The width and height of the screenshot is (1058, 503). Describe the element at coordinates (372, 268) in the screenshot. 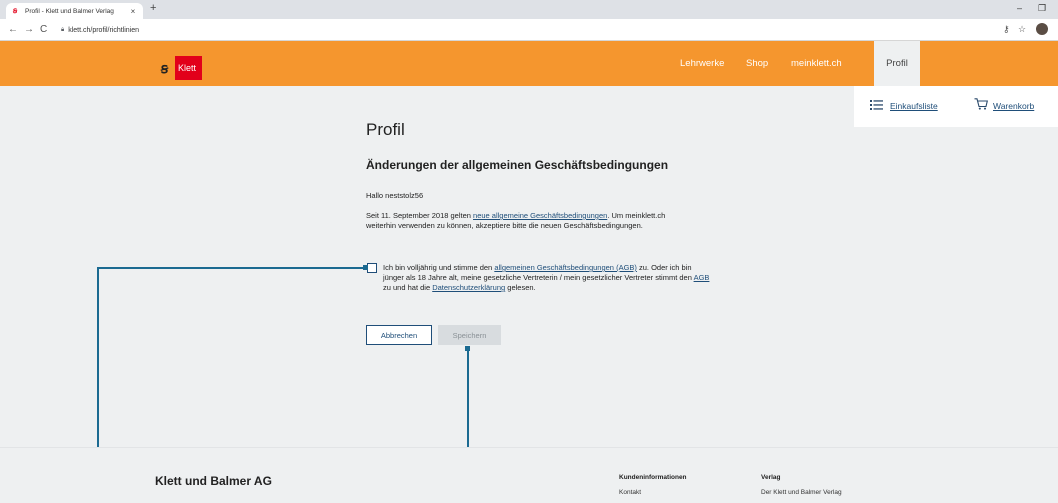

I see `agb-checkbox` at that location.